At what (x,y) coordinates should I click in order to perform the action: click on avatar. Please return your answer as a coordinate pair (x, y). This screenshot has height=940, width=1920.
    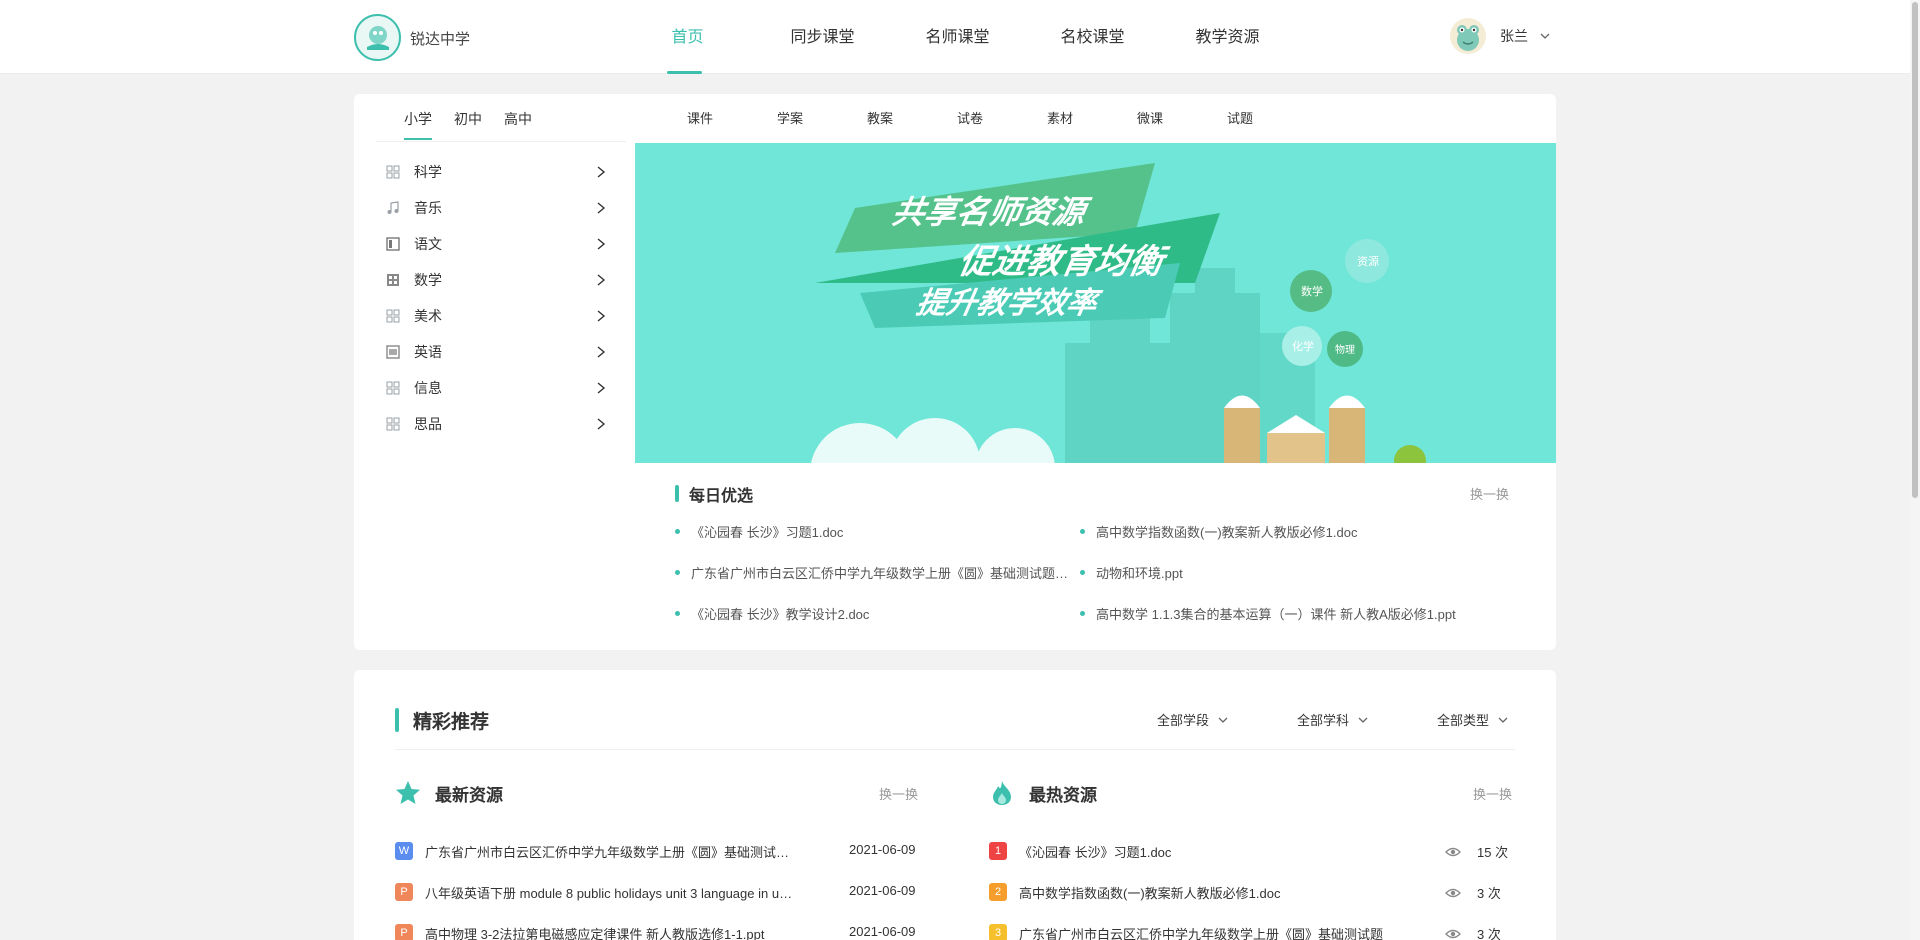
    Looking at the image, I should click on (1468, 36).